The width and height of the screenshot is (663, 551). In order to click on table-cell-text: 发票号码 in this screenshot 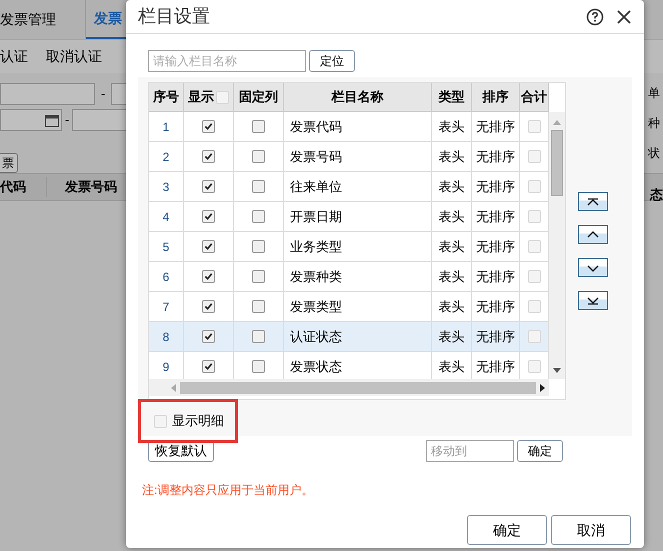, I will do `click(316, 157)`.